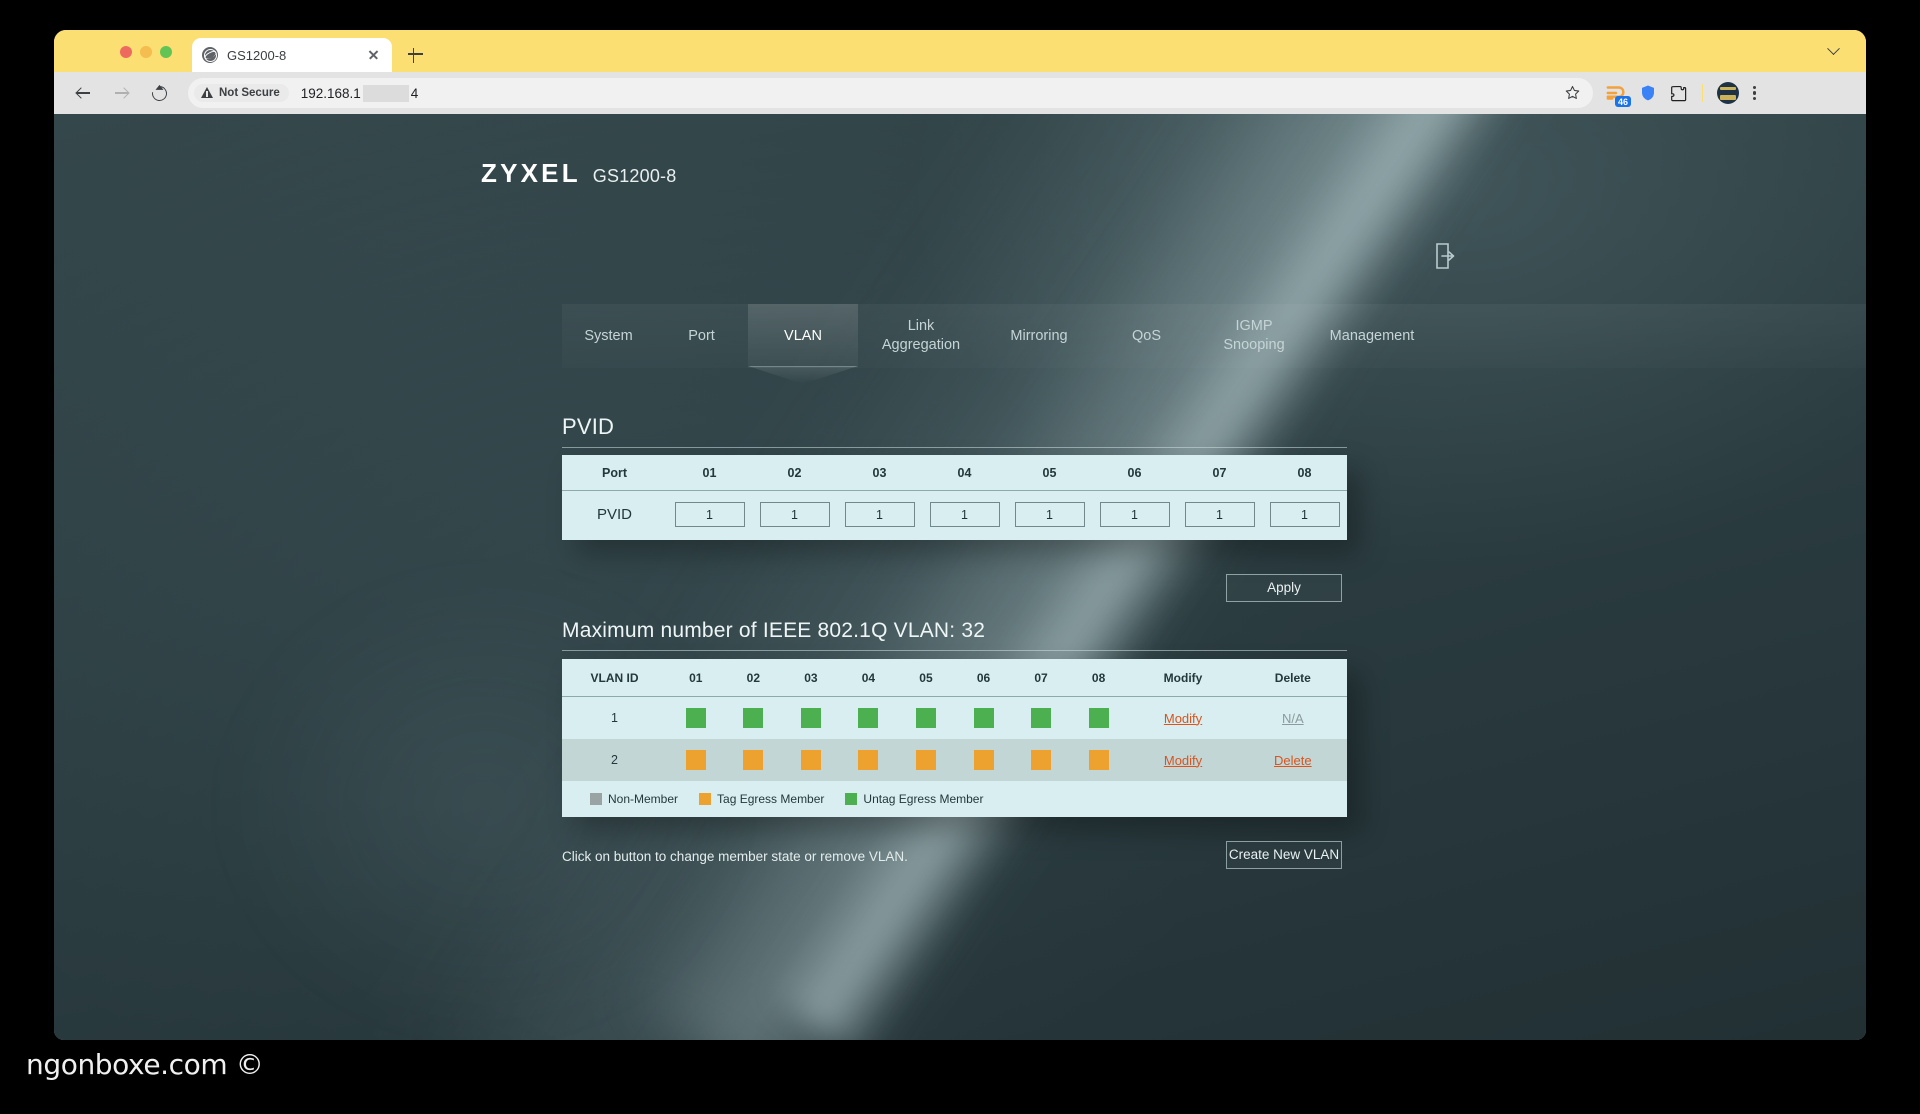 Image resolution: width=1920 pixels, height=1114 pixels. I want to click on nav-tab-igmp-snooping: IGMP Snooping, so click(1254, 336).